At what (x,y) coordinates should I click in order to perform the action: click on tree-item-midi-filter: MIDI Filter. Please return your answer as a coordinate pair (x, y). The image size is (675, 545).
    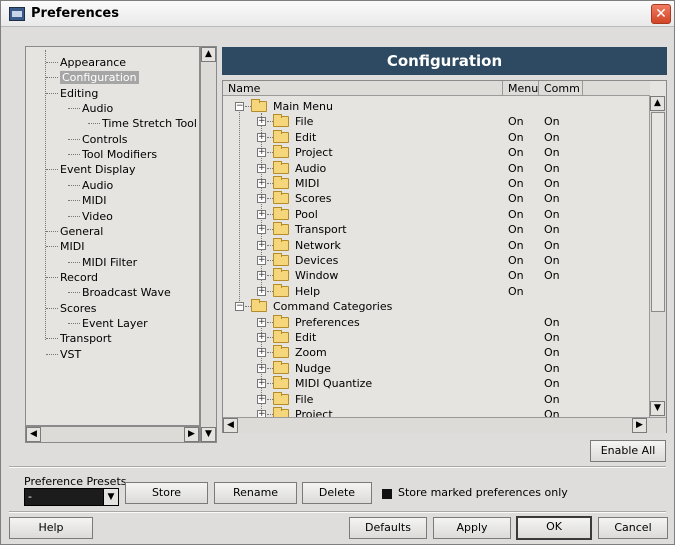
    Looking at the image, I should click on (102, 262).